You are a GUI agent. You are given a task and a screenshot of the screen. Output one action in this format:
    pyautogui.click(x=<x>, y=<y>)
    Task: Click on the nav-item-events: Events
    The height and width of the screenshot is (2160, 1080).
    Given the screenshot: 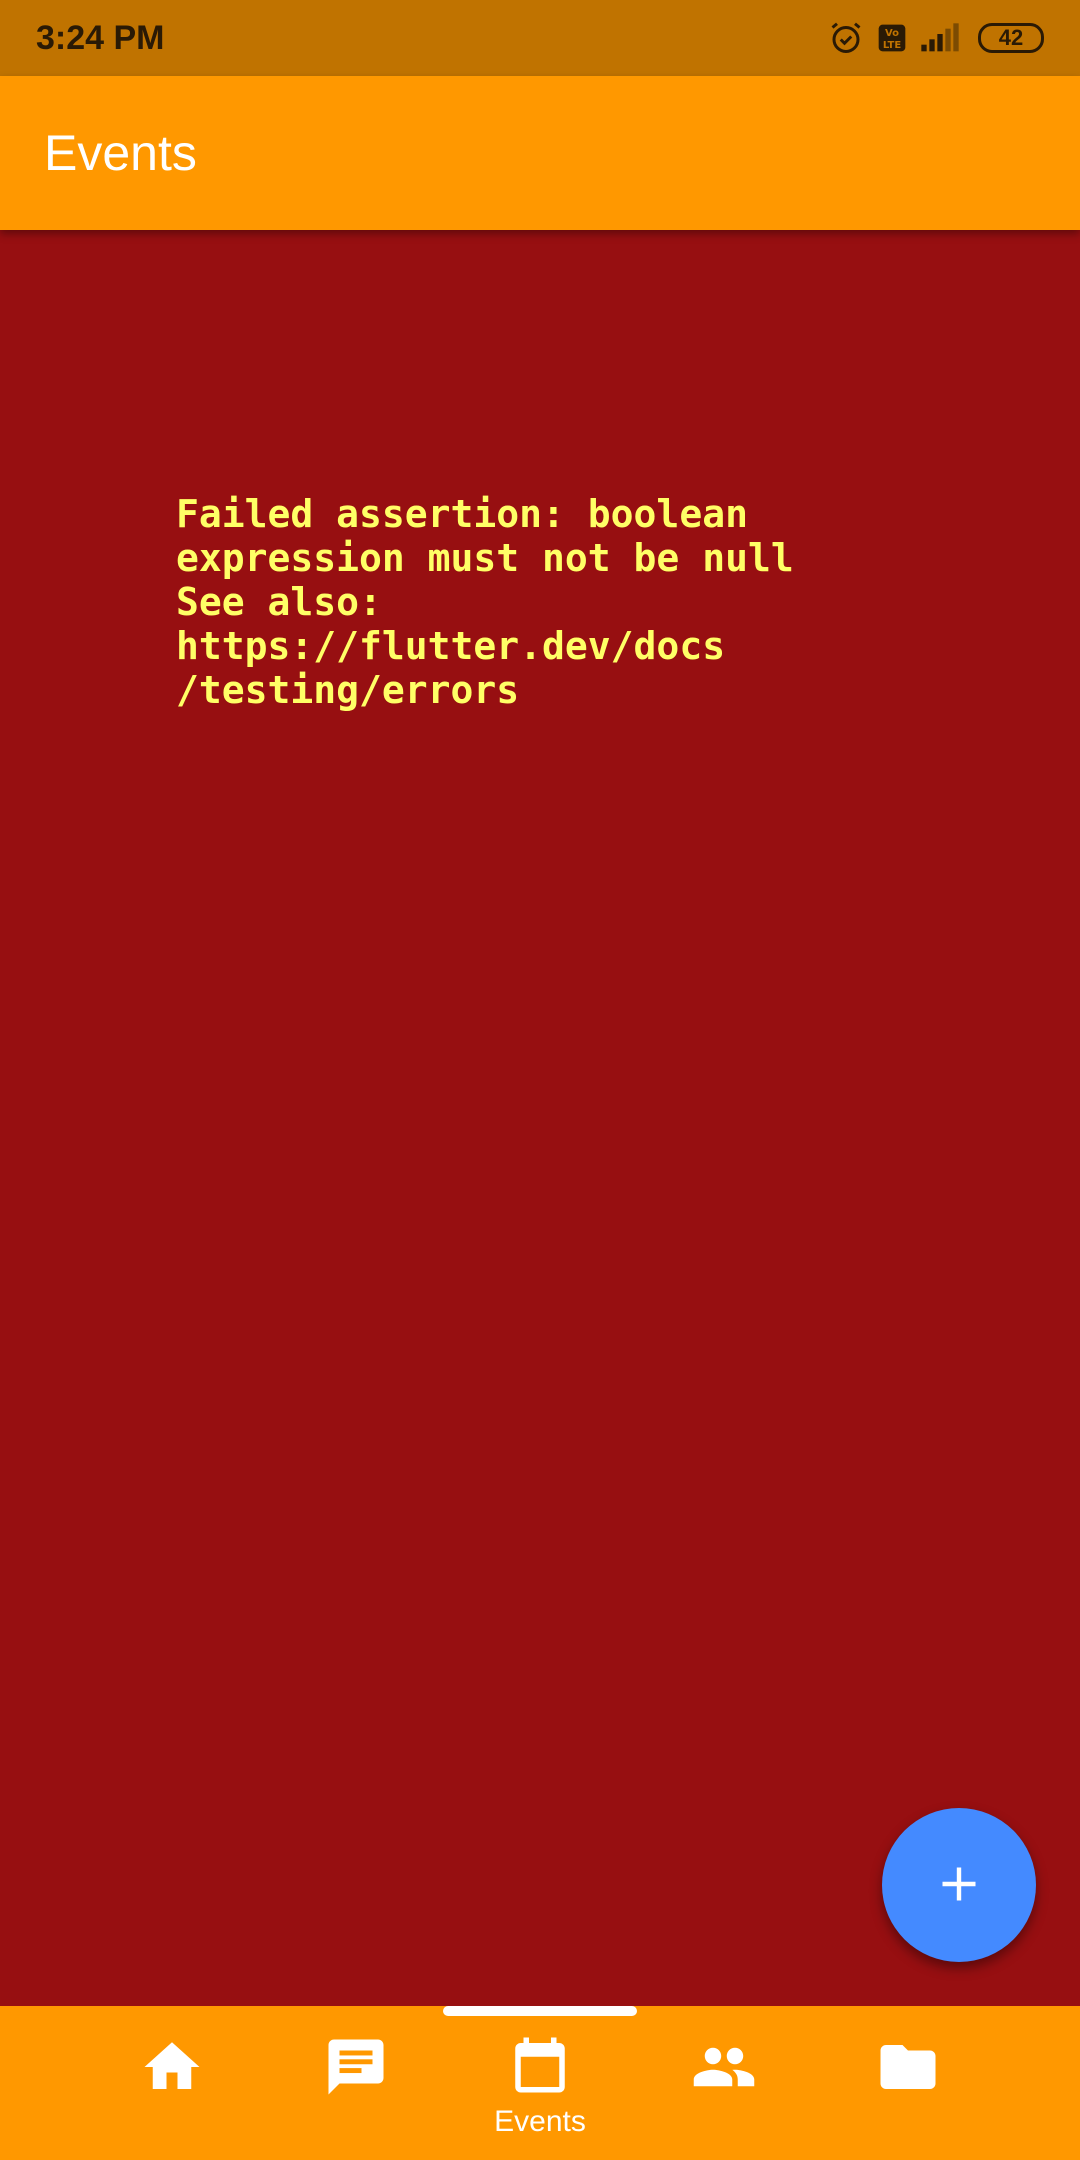 What is the action you would take?
    pyautogui.click(x=540, y=2083)
    